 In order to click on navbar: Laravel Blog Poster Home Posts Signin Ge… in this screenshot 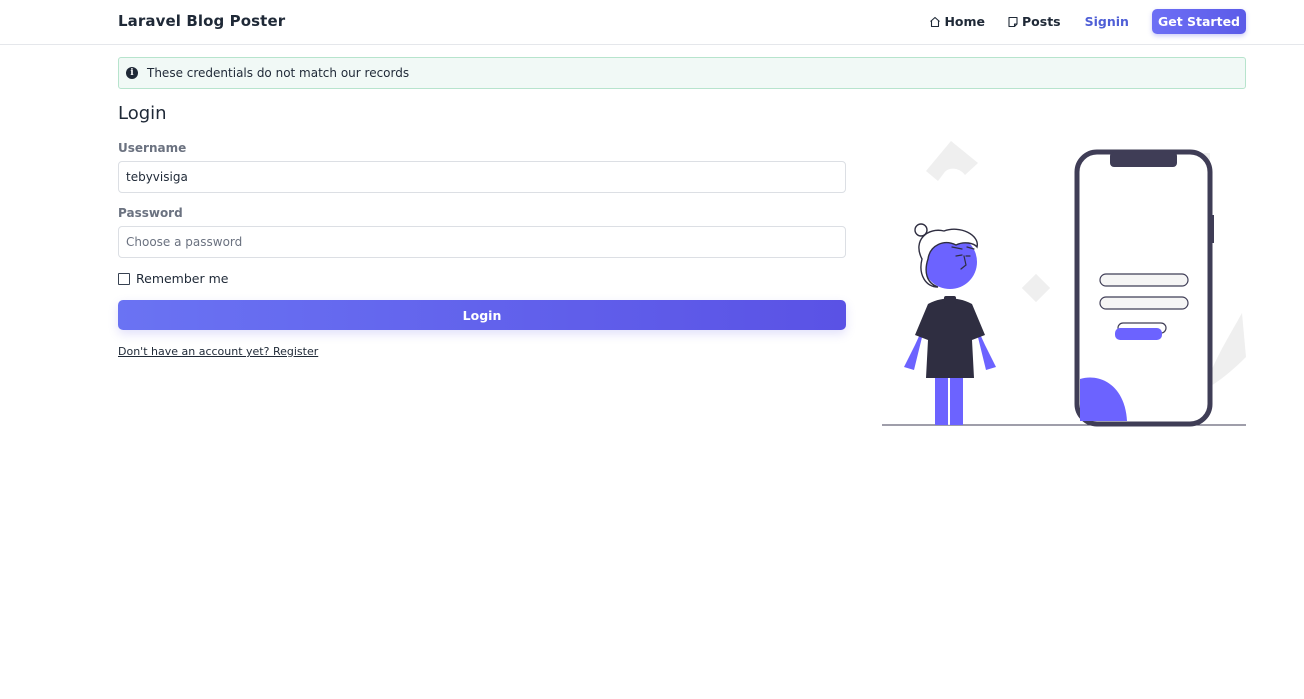, I will do `click(652, 22)`.